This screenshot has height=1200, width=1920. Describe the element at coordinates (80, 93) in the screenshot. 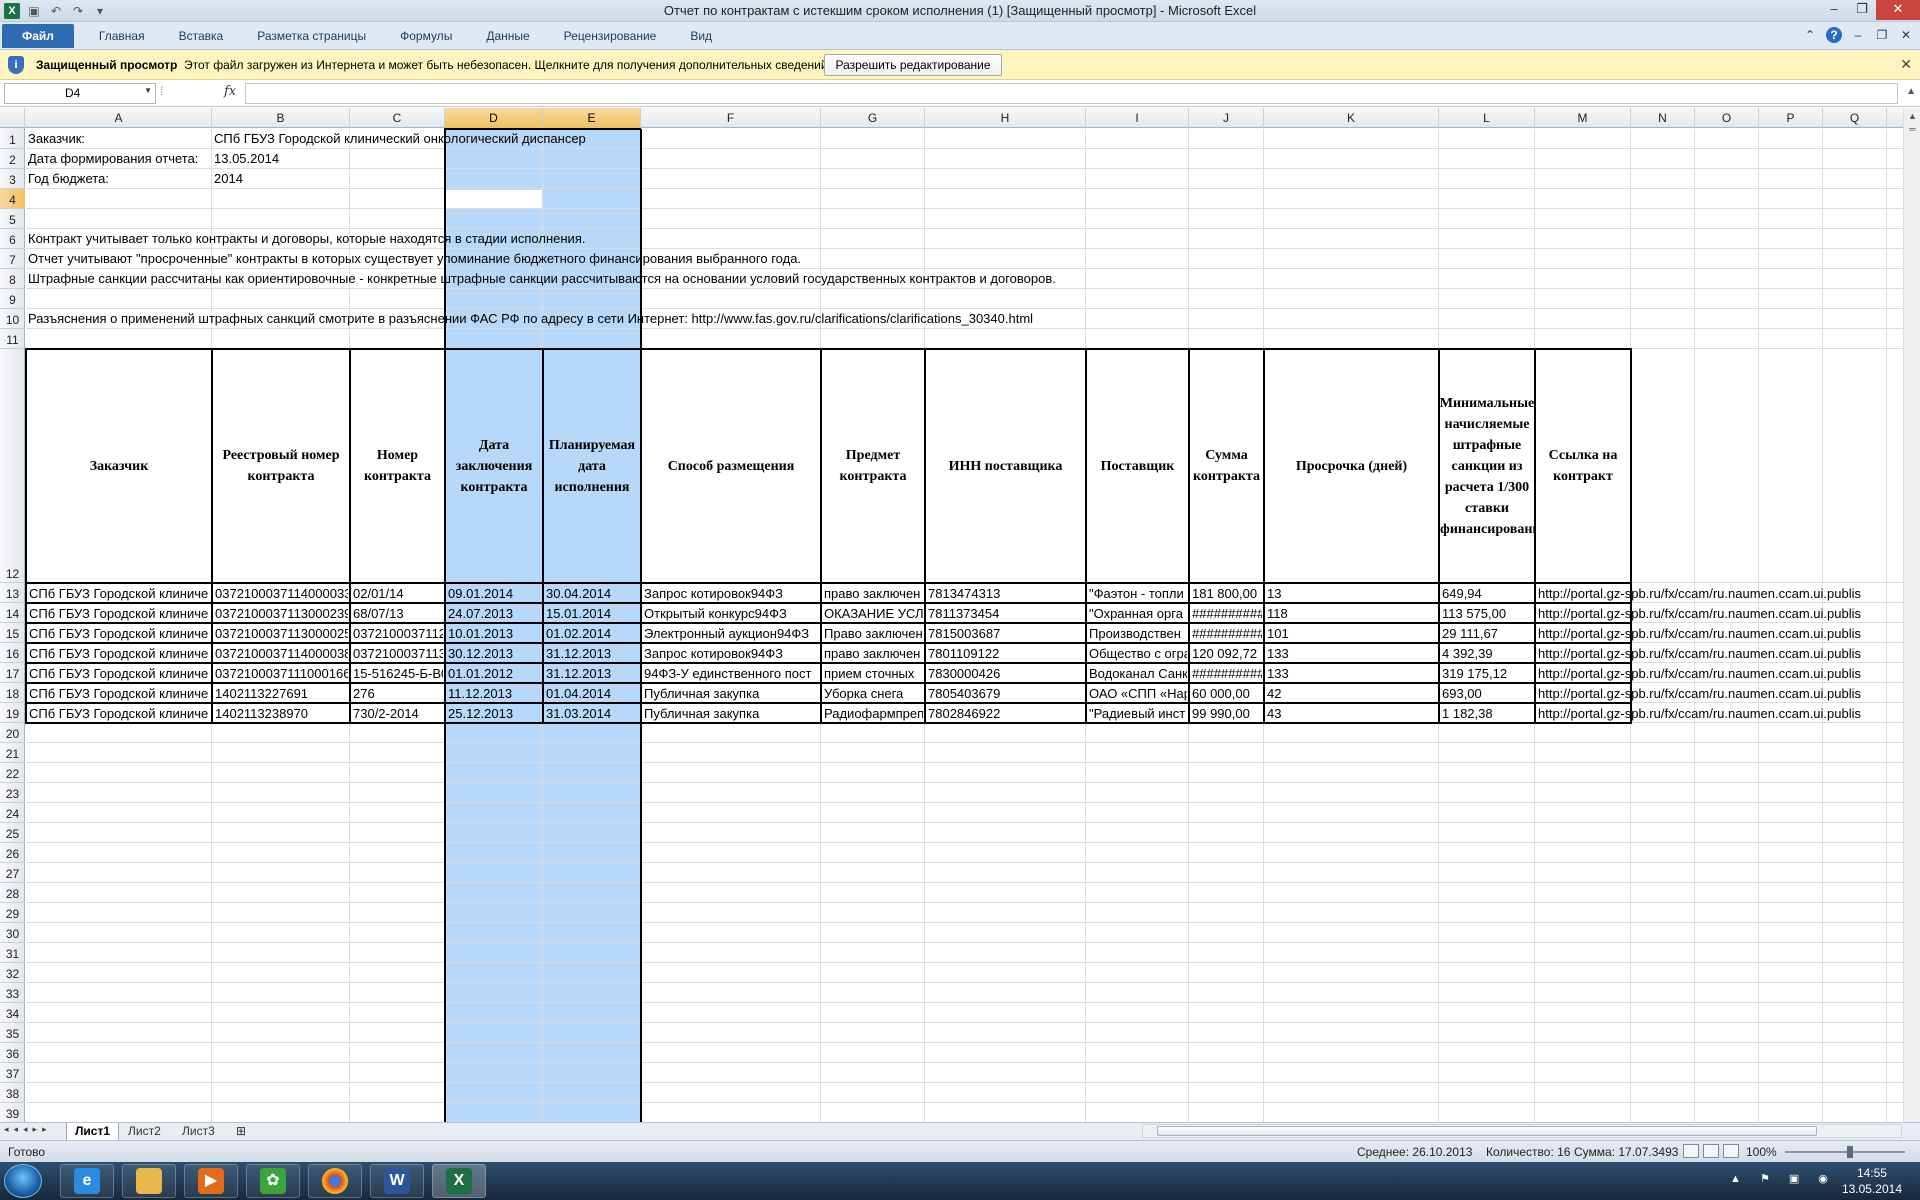

I see `name-box: D4 ▼` at that location.